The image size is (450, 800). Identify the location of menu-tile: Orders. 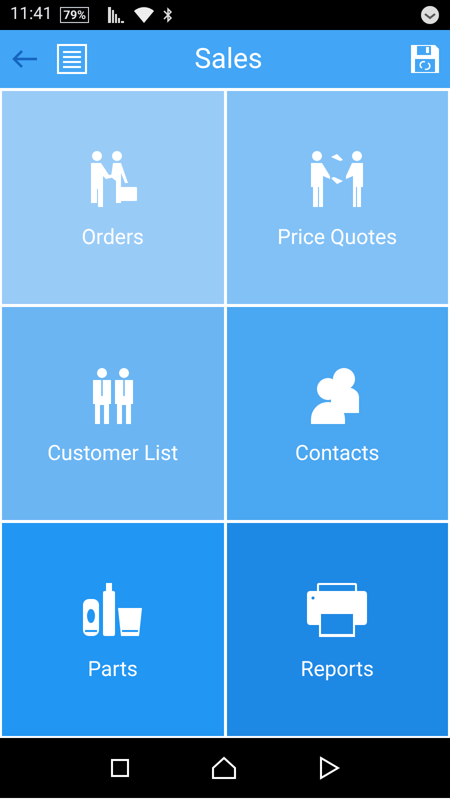
(113, 197).